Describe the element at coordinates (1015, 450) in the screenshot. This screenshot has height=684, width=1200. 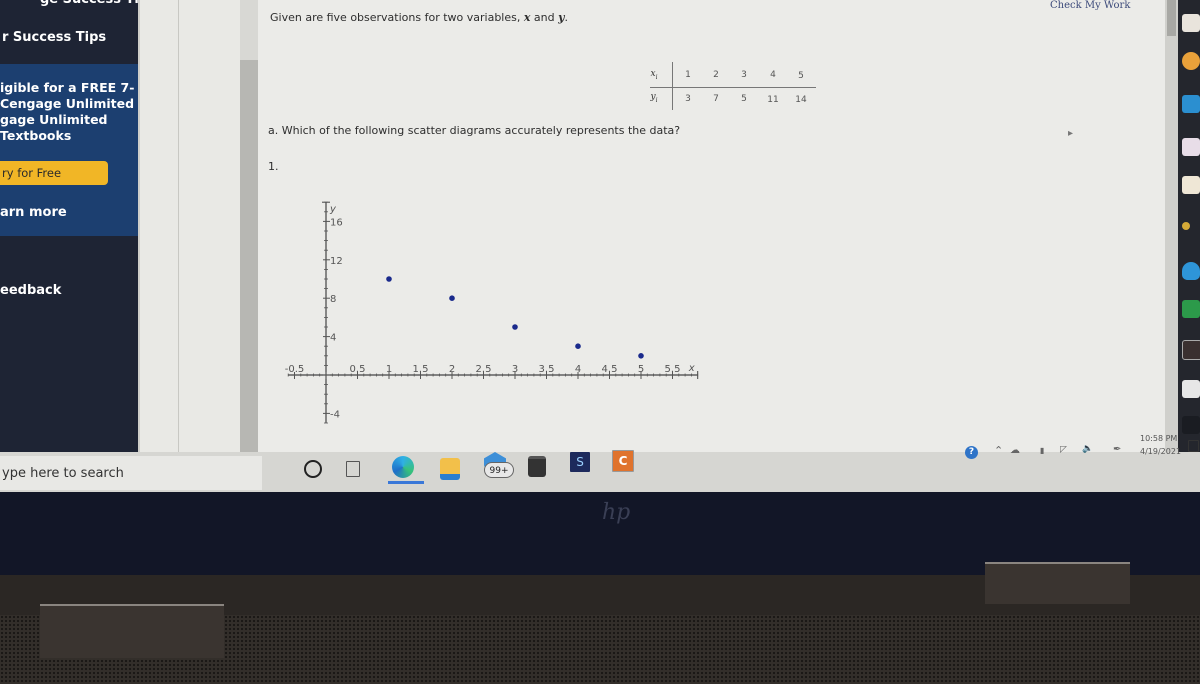
I see `onedrive-icon: ☁` at that location.